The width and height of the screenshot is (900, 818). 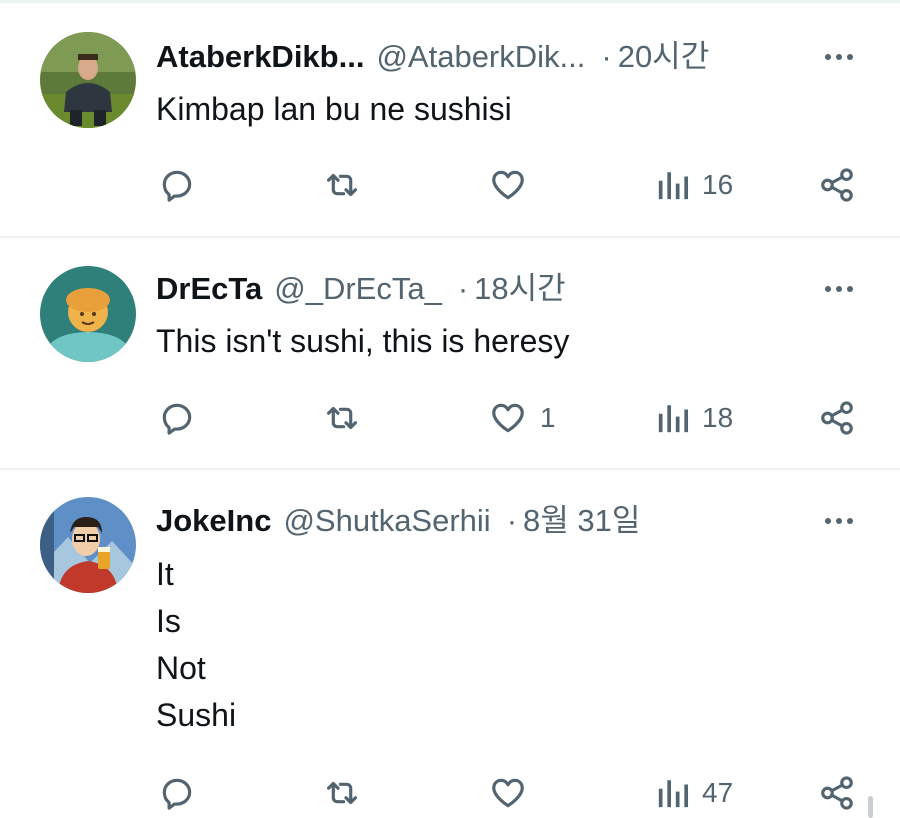 I want to click on views-button: 18, so click(x=694, y=418).